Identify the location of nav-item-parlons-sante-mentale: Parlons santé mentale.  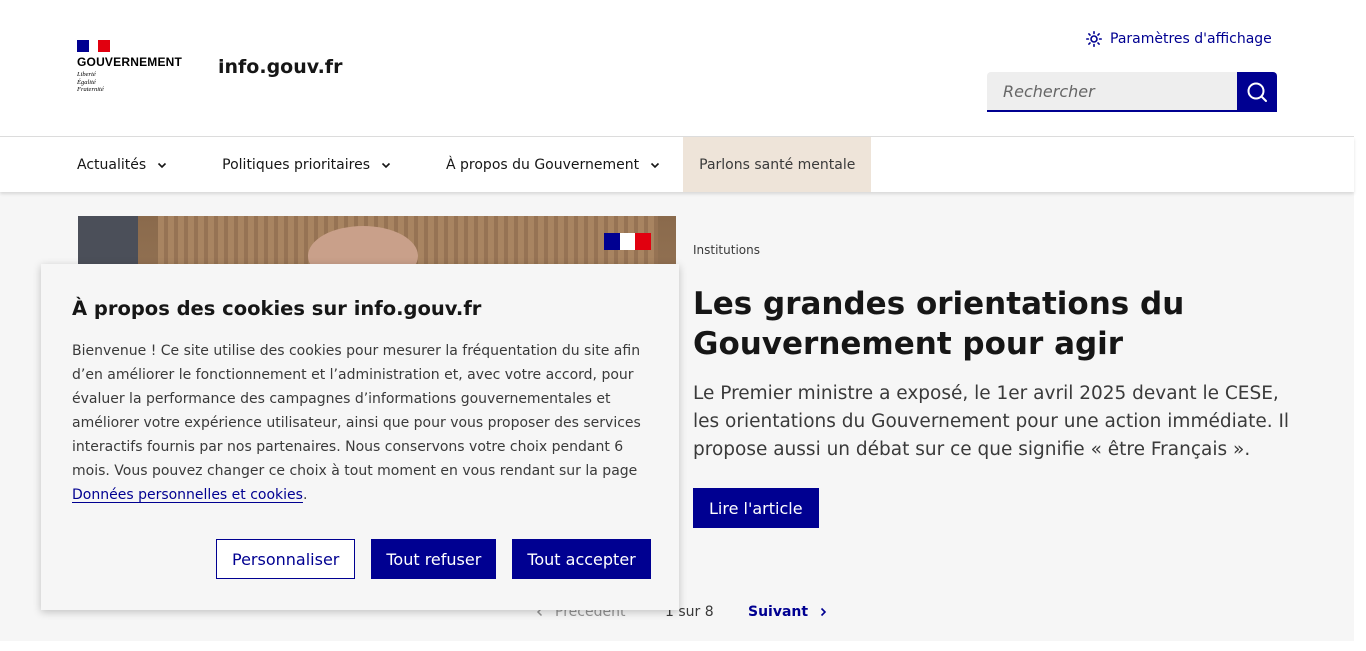
(777, 164).